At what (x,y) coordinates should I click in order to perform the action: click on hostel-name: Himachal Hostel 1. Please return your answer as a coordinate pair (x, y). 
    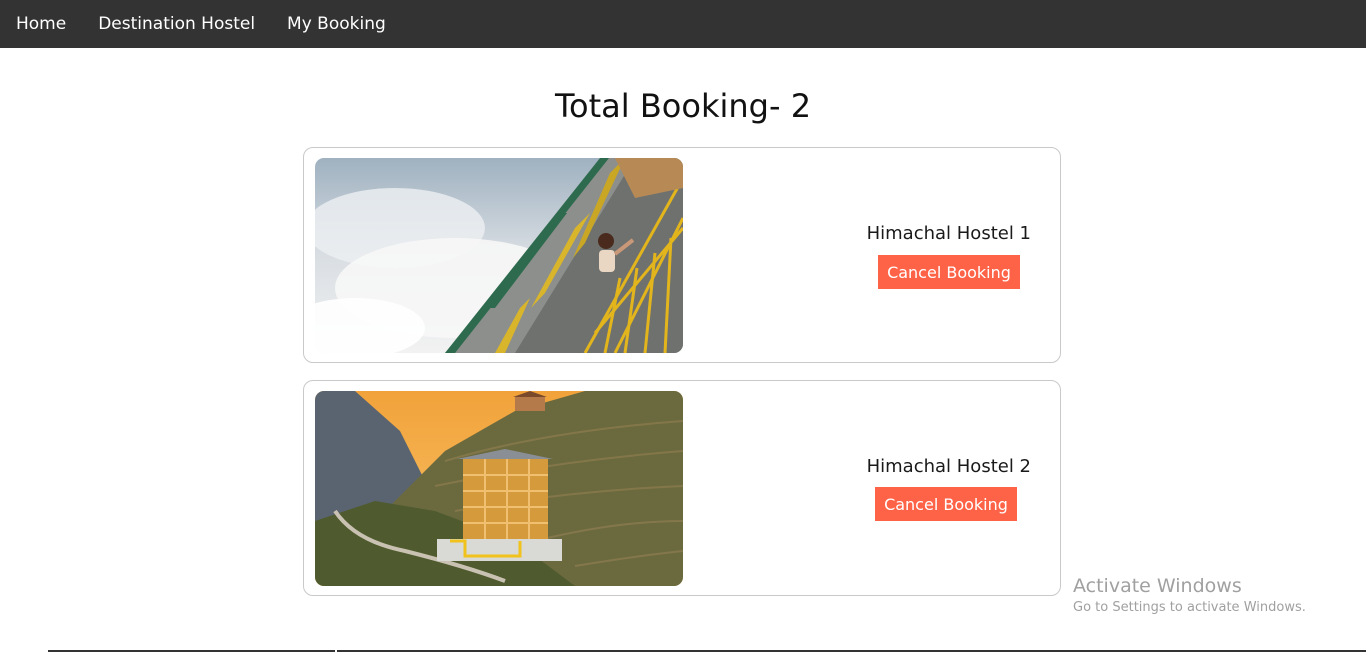
    Looking at the image, I should click on (948, 233).